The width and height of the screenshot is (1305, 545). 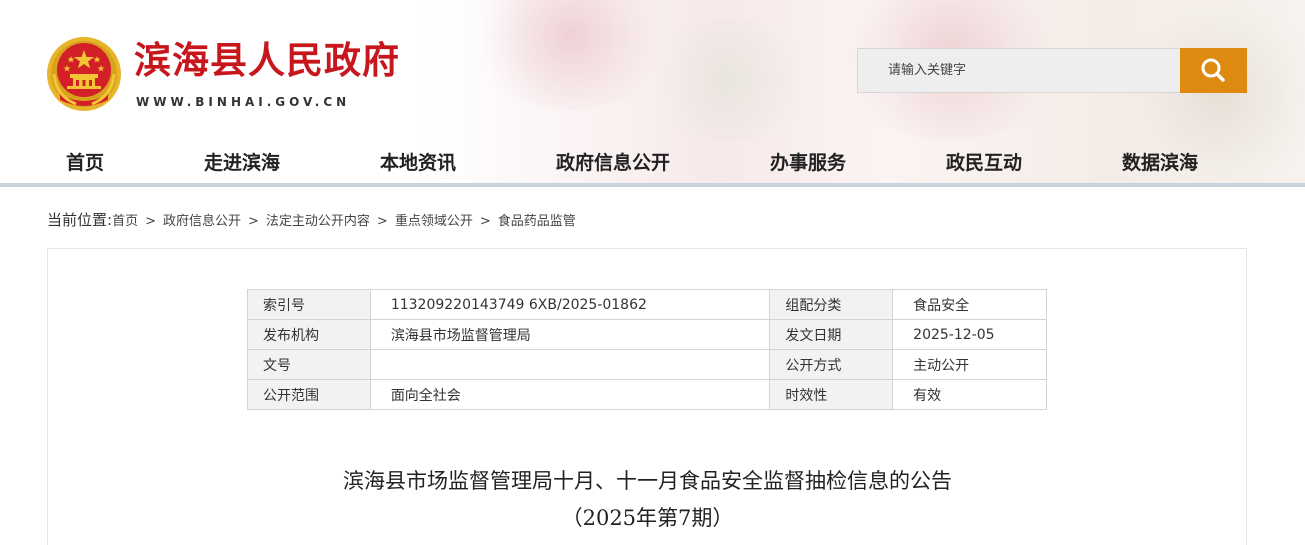 I want to click on nav-item-about-binhai: 走进滨海, so click(x=242, y=161).